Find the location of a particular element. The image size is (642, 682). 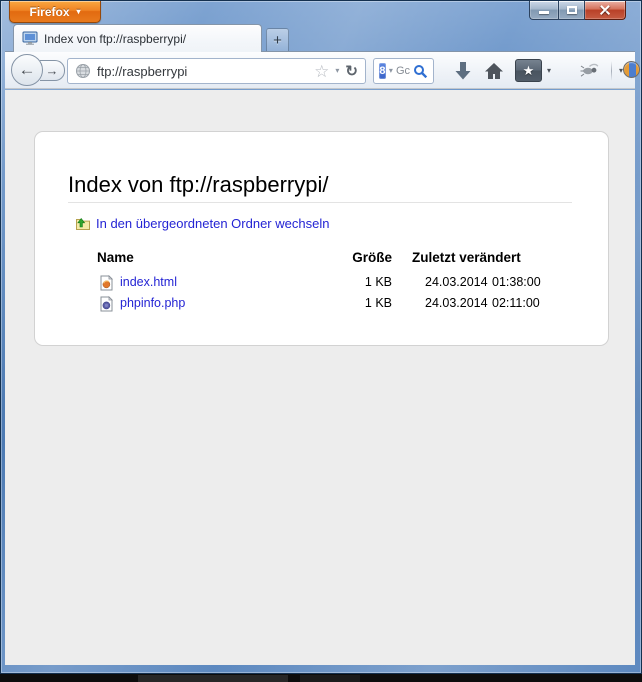

minimize-button is located at coordinates (543, 10).